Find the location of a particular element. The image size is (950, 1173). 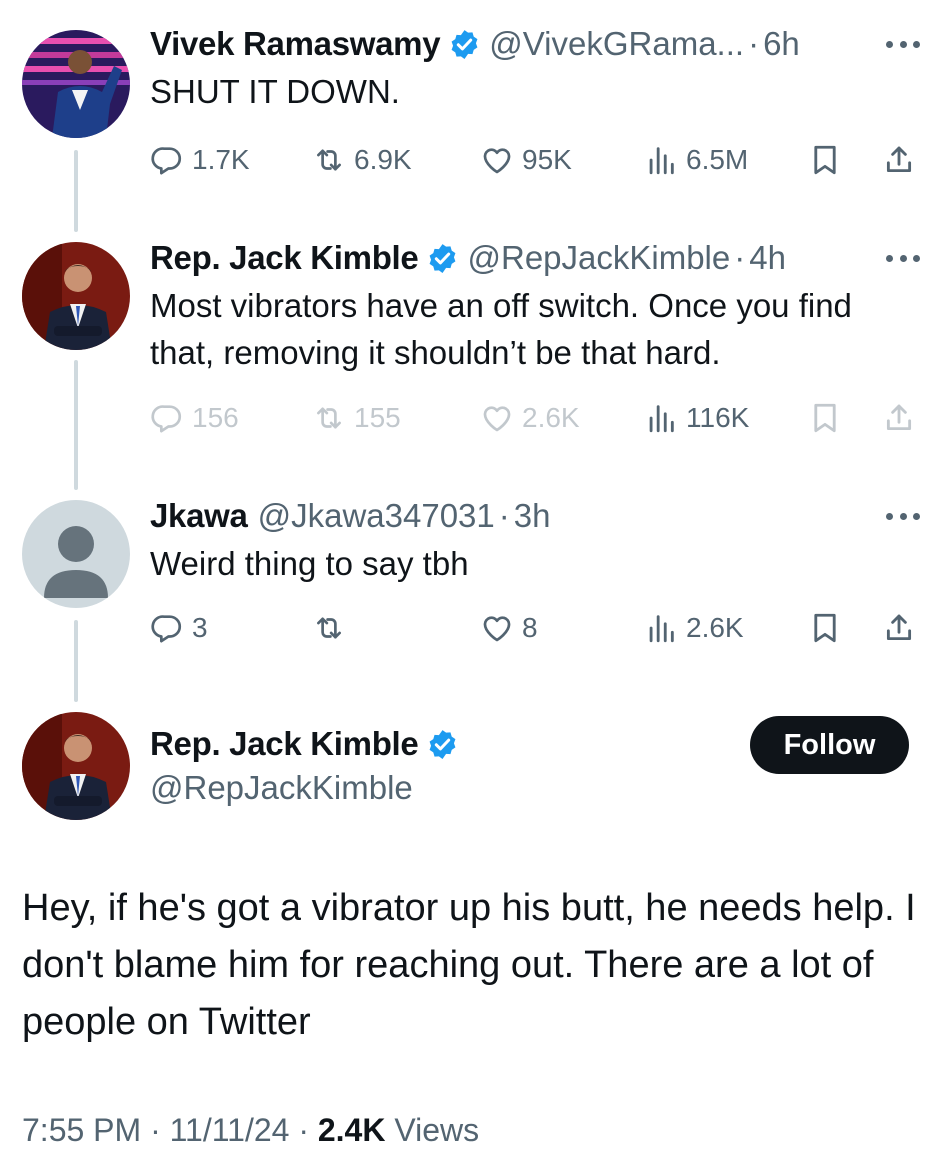

tweet-actions: 1.7K 6.9K 95K 6.5M is located at coordinates (535, 160).